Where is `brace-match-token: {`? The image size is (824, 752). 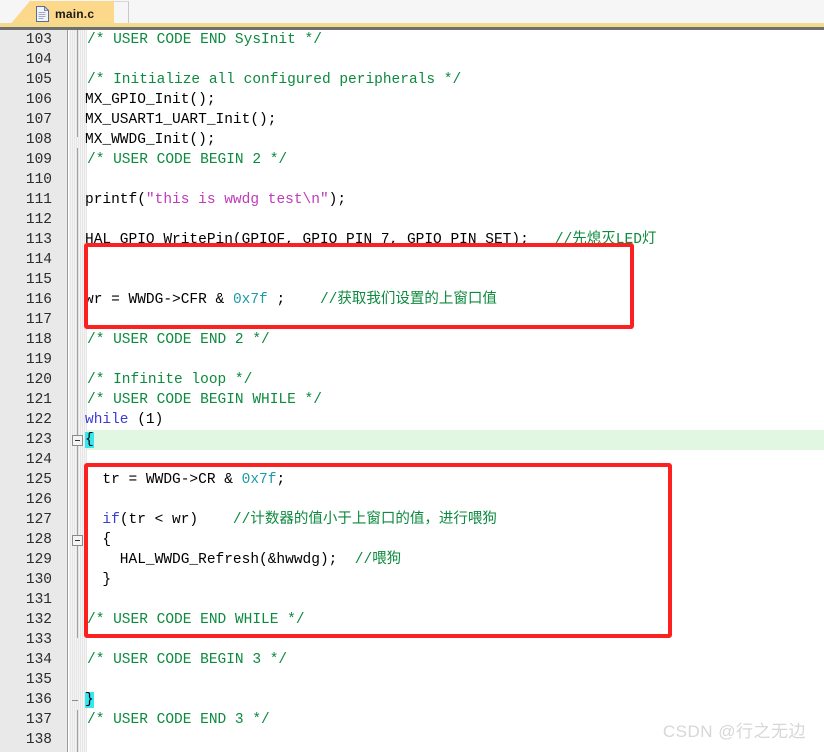 brace-match-token: { is located at coordinates (89, 440).